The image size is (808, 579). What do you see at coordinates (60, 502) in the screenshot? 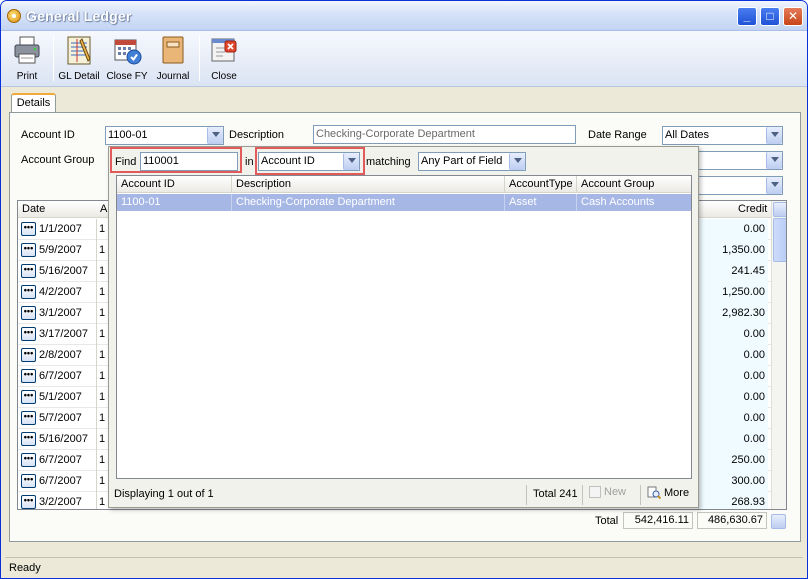
I see `row-date: 3/2/2007` at bounding box center [60, 502].